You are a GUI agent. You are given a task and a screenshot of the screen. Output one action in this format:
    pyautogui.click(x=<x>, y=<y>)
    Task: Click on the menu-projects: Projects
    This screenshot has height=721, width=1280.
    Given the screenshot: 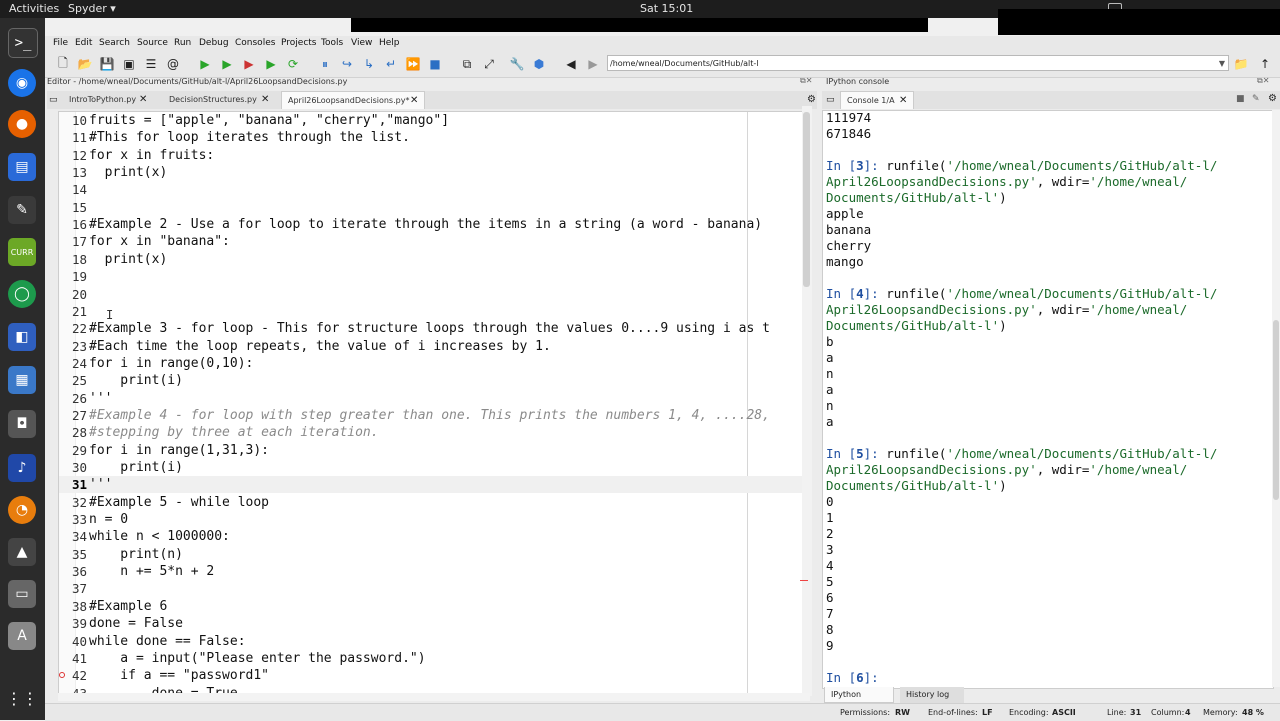 What is the action you would take?
    pyautogui.click(x=298, y=43)
    